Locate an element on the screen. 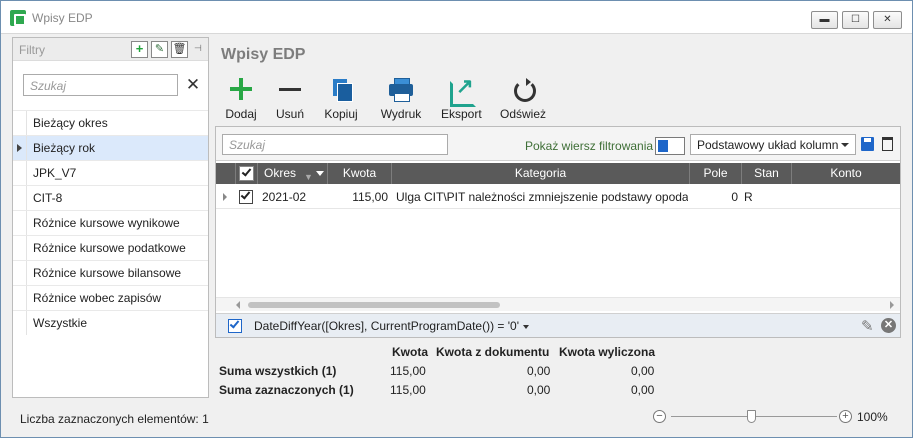 The height and width of the screenshot is (438, 913). window-title: Wpisy EDP is located at coordinates (62, 18).